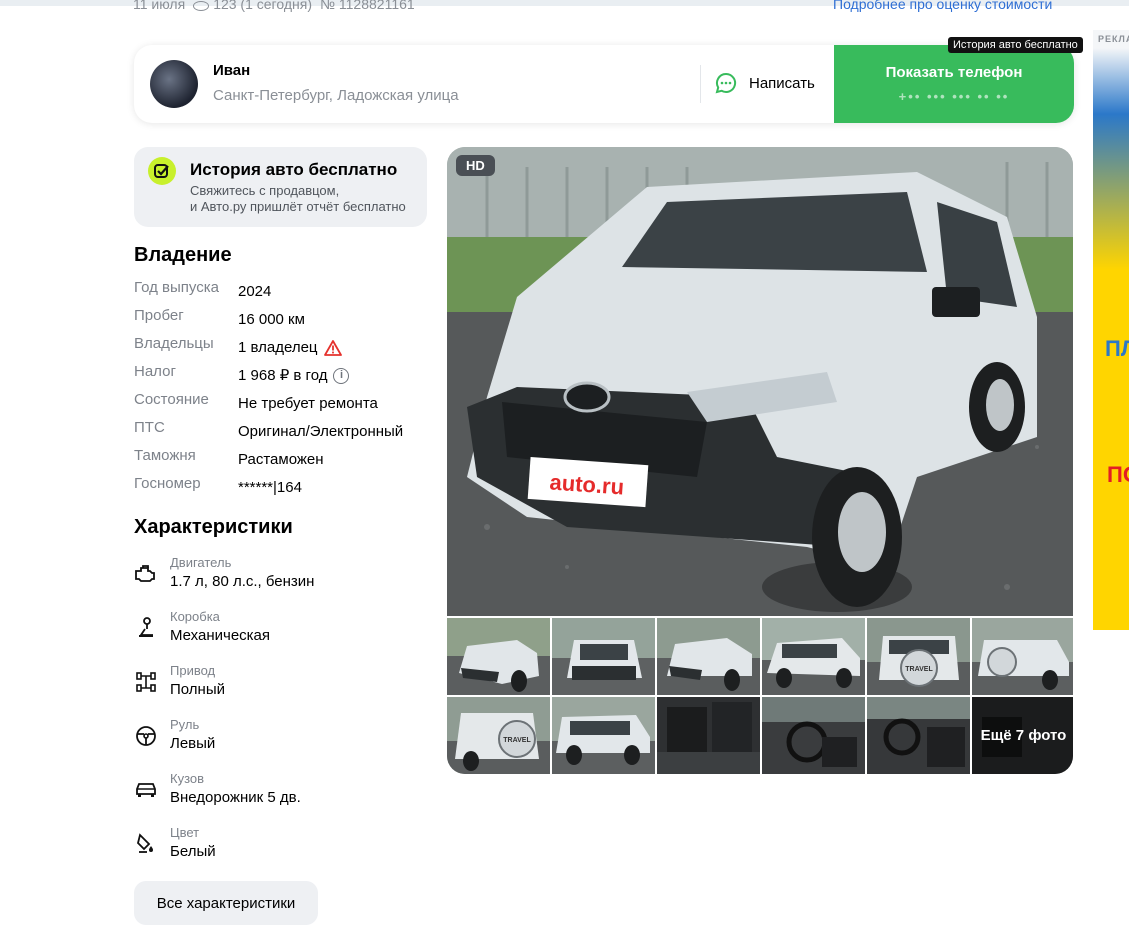  I want to click on seller-location: Санкт-Петербург, Ладожская улица, so click(336, 95).